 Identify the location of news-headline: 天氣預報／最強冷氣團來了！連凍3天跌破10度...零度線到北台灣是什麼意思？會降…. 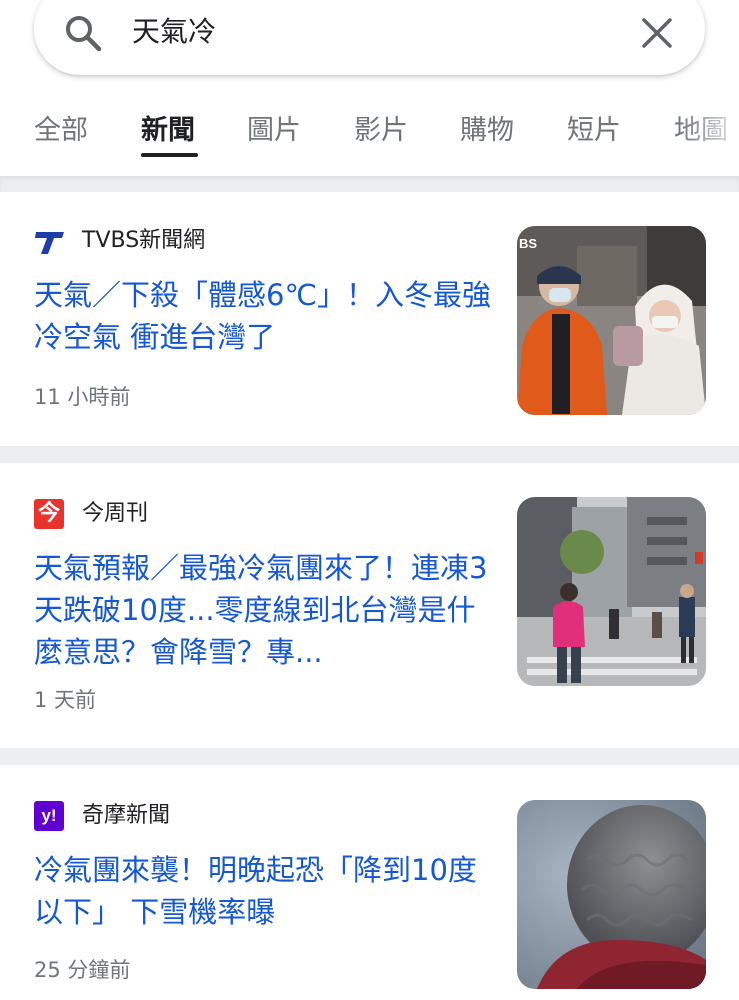
(263, 610).